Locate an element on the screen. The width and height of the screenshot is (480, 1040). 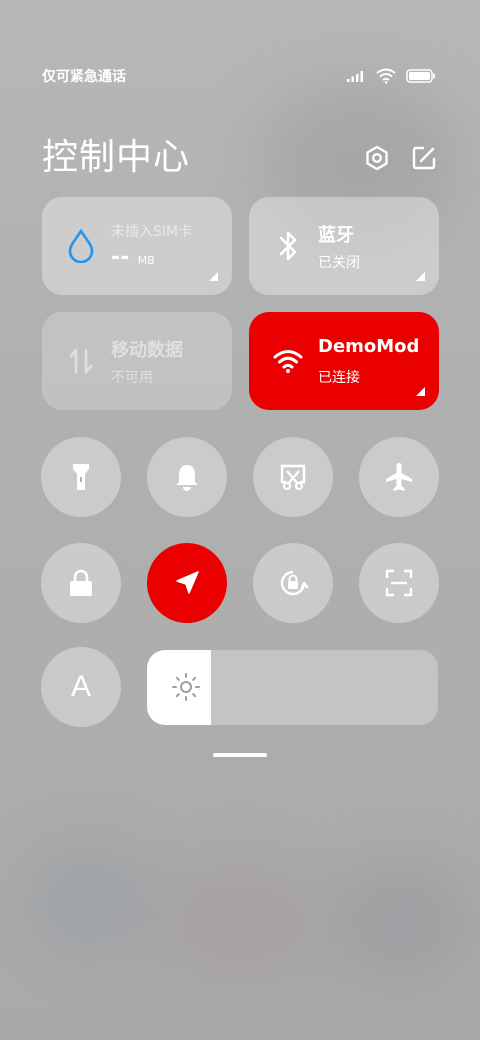
mobile-data-tile: 移动数据 不可用 is located at coordinates (137, 361).